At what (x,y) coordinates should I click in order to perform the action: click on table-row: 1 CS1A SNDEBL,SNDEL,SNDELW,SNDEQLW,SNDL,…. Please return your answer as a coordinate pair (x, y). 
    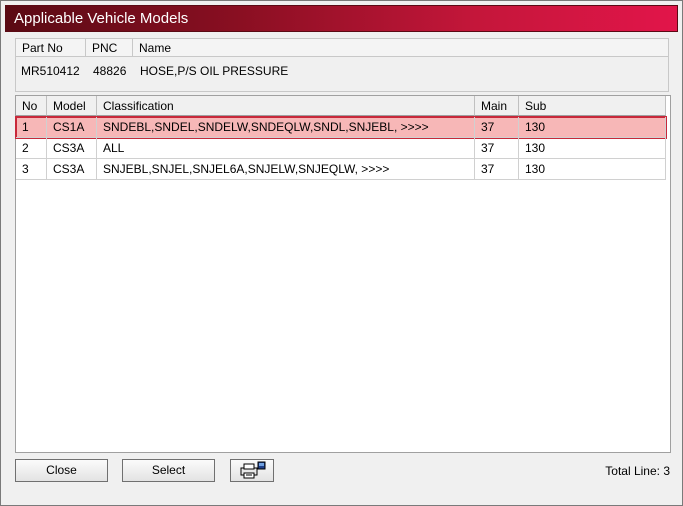
    Looking at the image, I should click on (341, 127).